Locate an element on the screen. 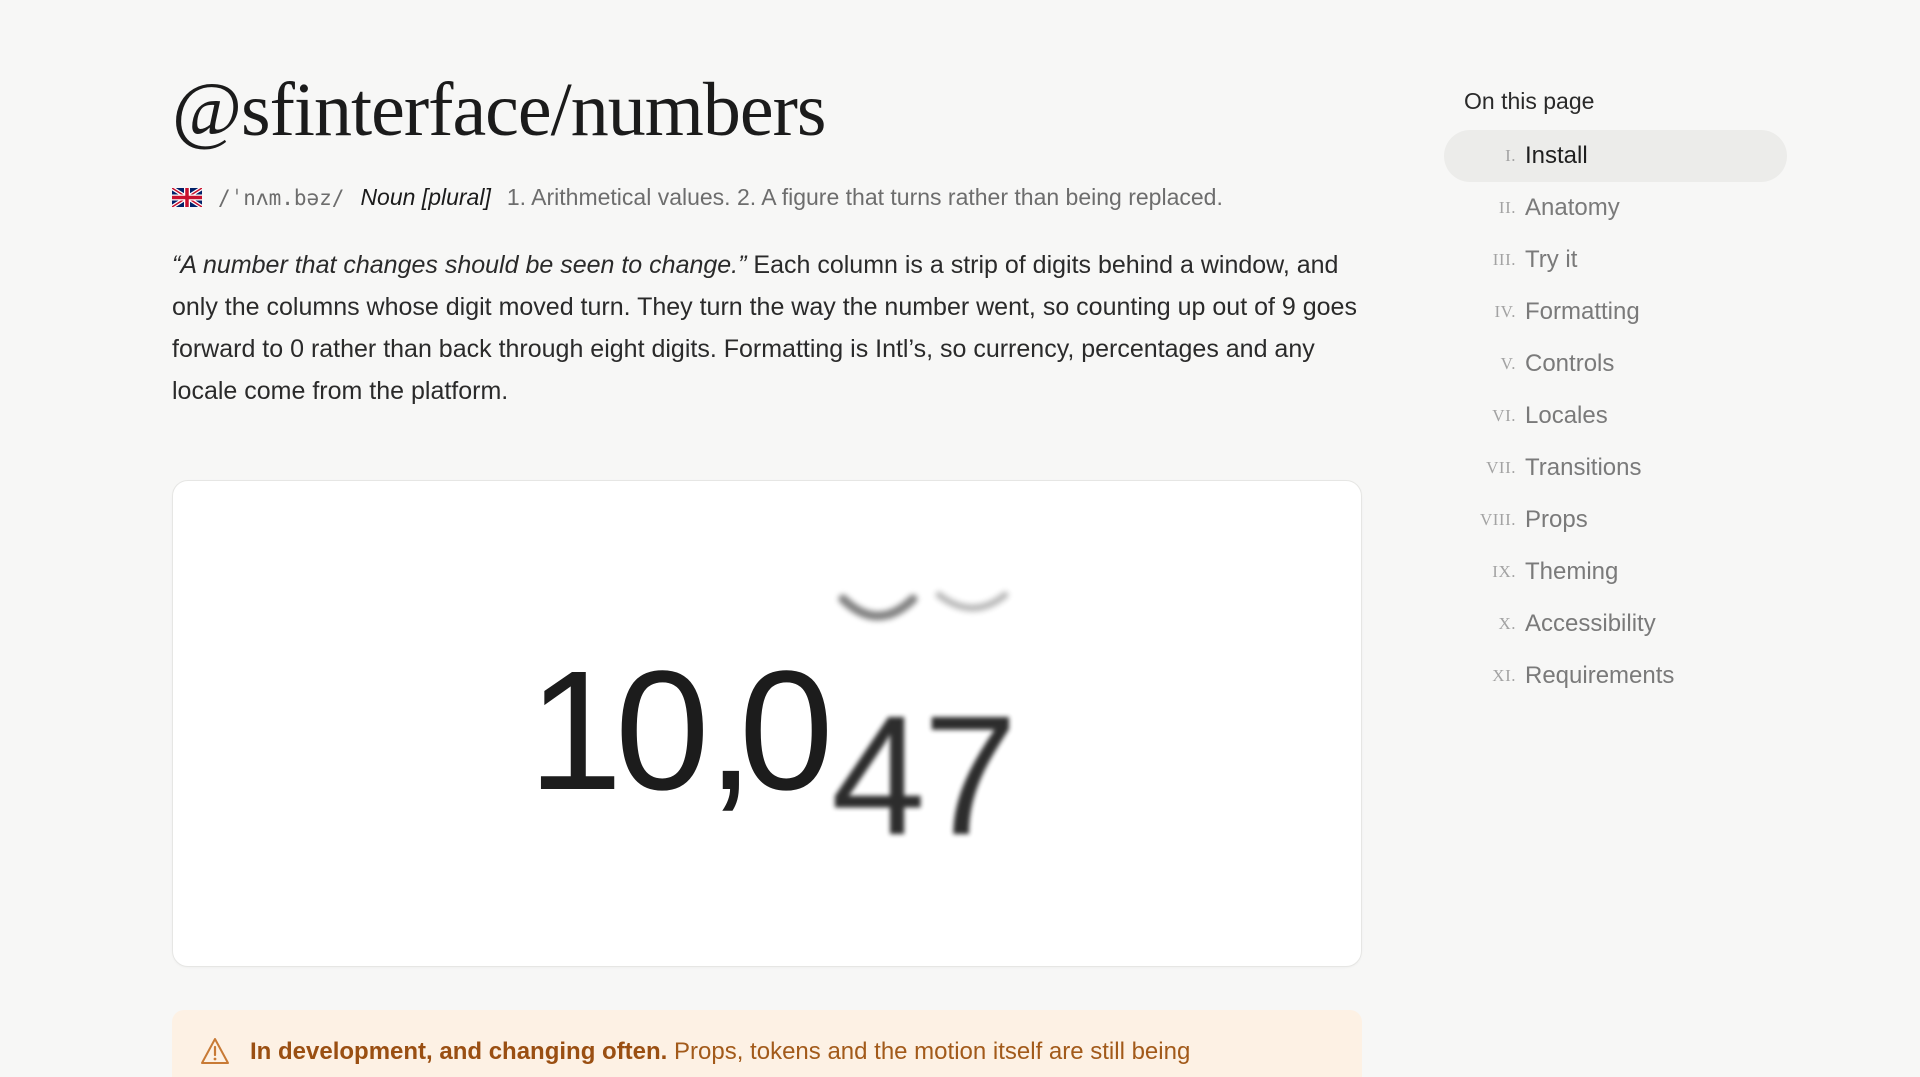 This screenshot has height=1077, width=1920. toc-item-numeral: II. is located at coordinates (1507, 207).